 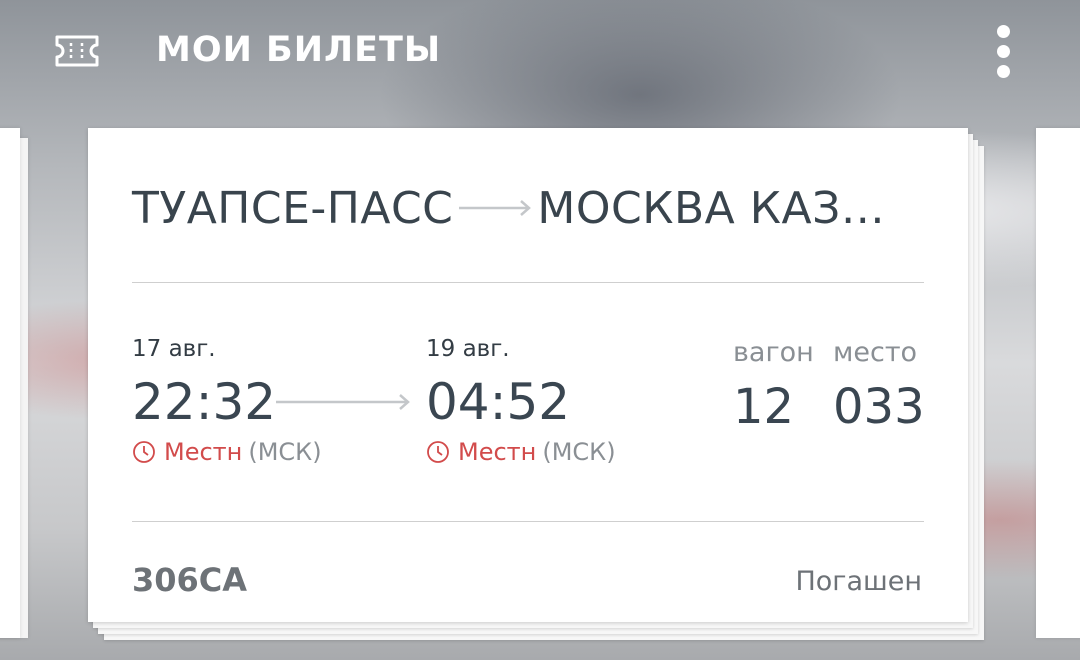 I want to click on ticket-icon, so click(x=77, y=51).